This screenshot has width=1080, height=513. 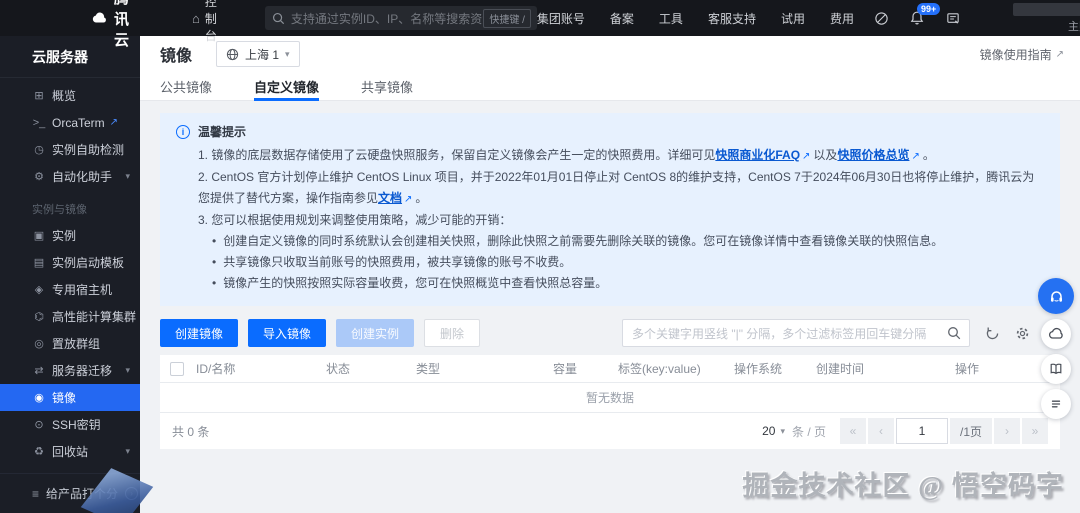 I want to click on ticket-icon, so click(x=953, y=18).